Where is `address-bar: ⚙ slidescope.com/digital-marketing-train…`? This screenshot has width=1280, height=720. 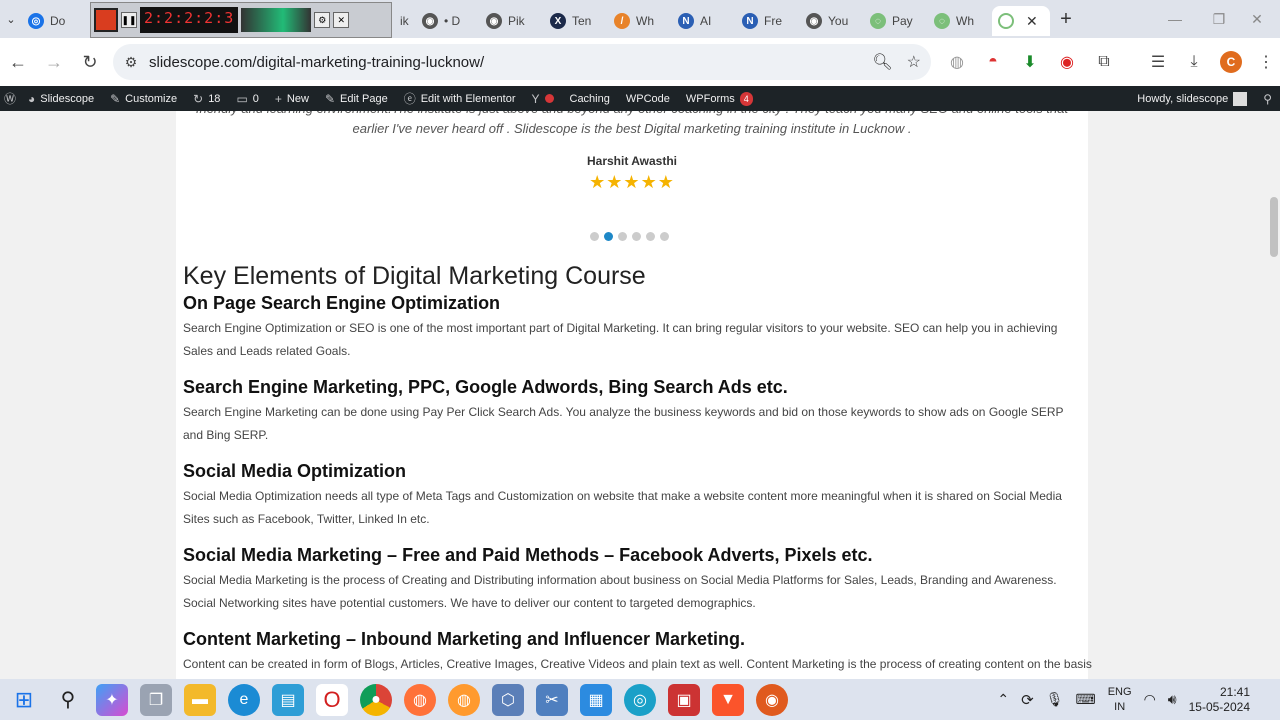
address-bar: ⚙ slidescope.com/digital-marketing-train… is located at coordinates (522, 62).